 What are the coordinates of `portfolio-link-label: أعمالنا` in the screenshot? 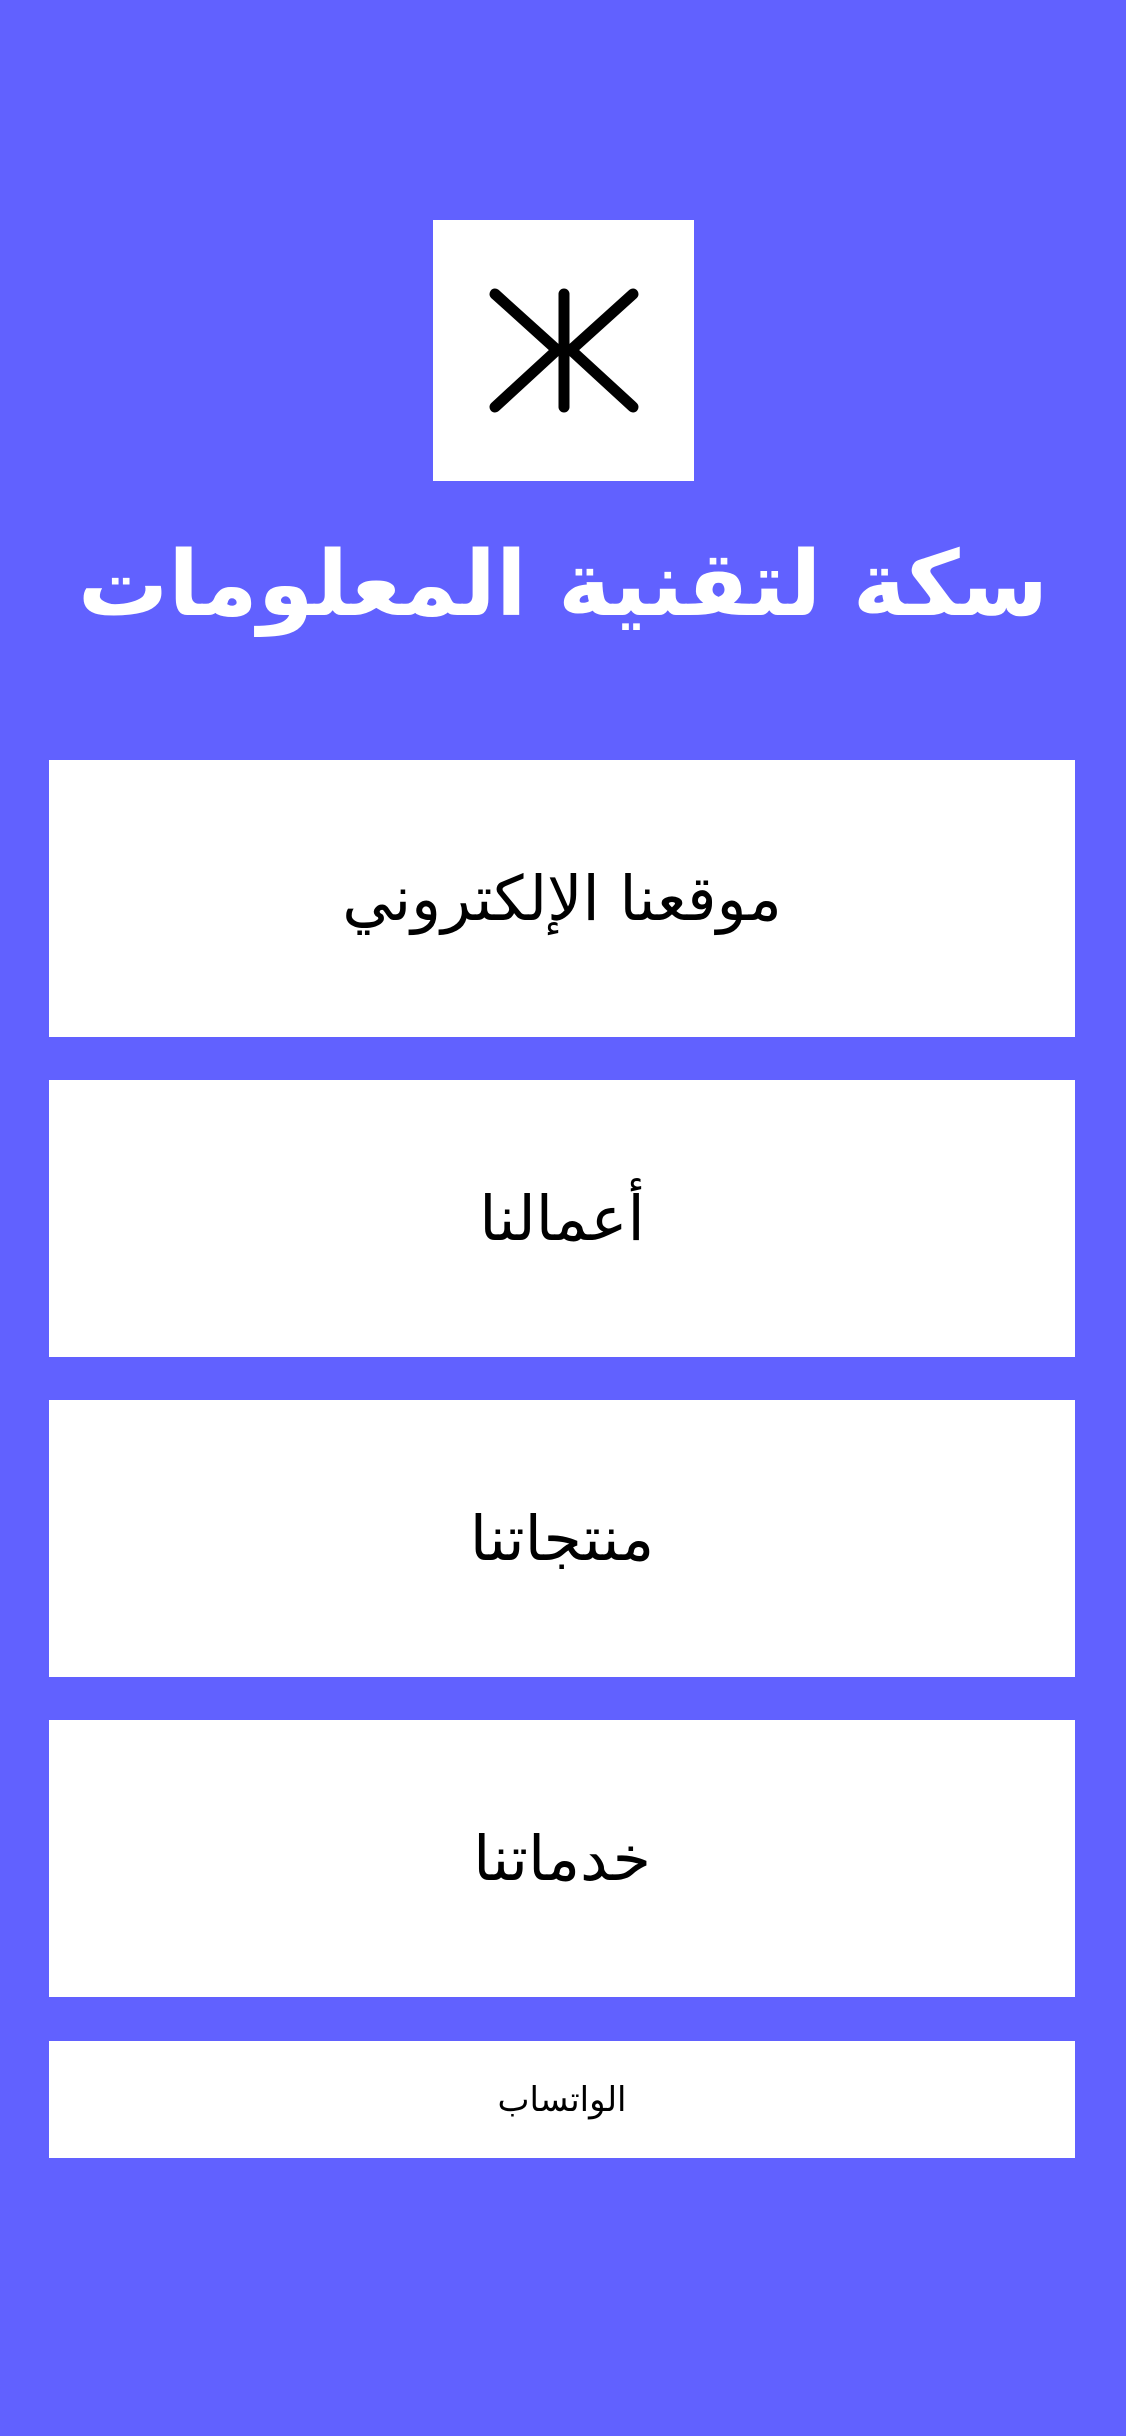 It's located at (562, 1218).